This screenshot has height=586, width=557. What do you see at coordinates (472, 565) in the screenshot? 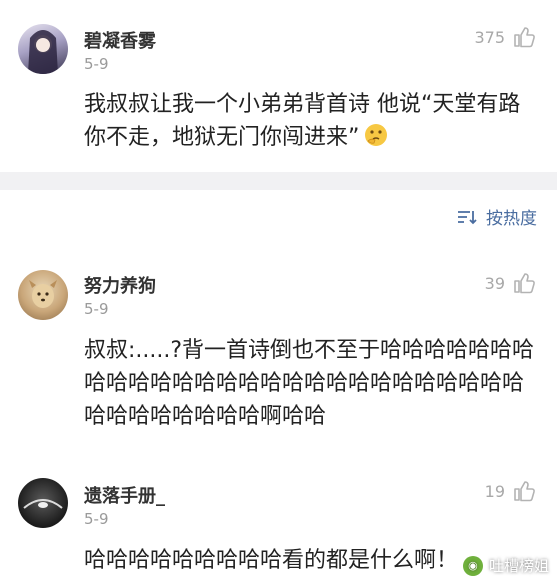
I see `watermark-logo-icon: ◉` at bounding box center [472, 565].